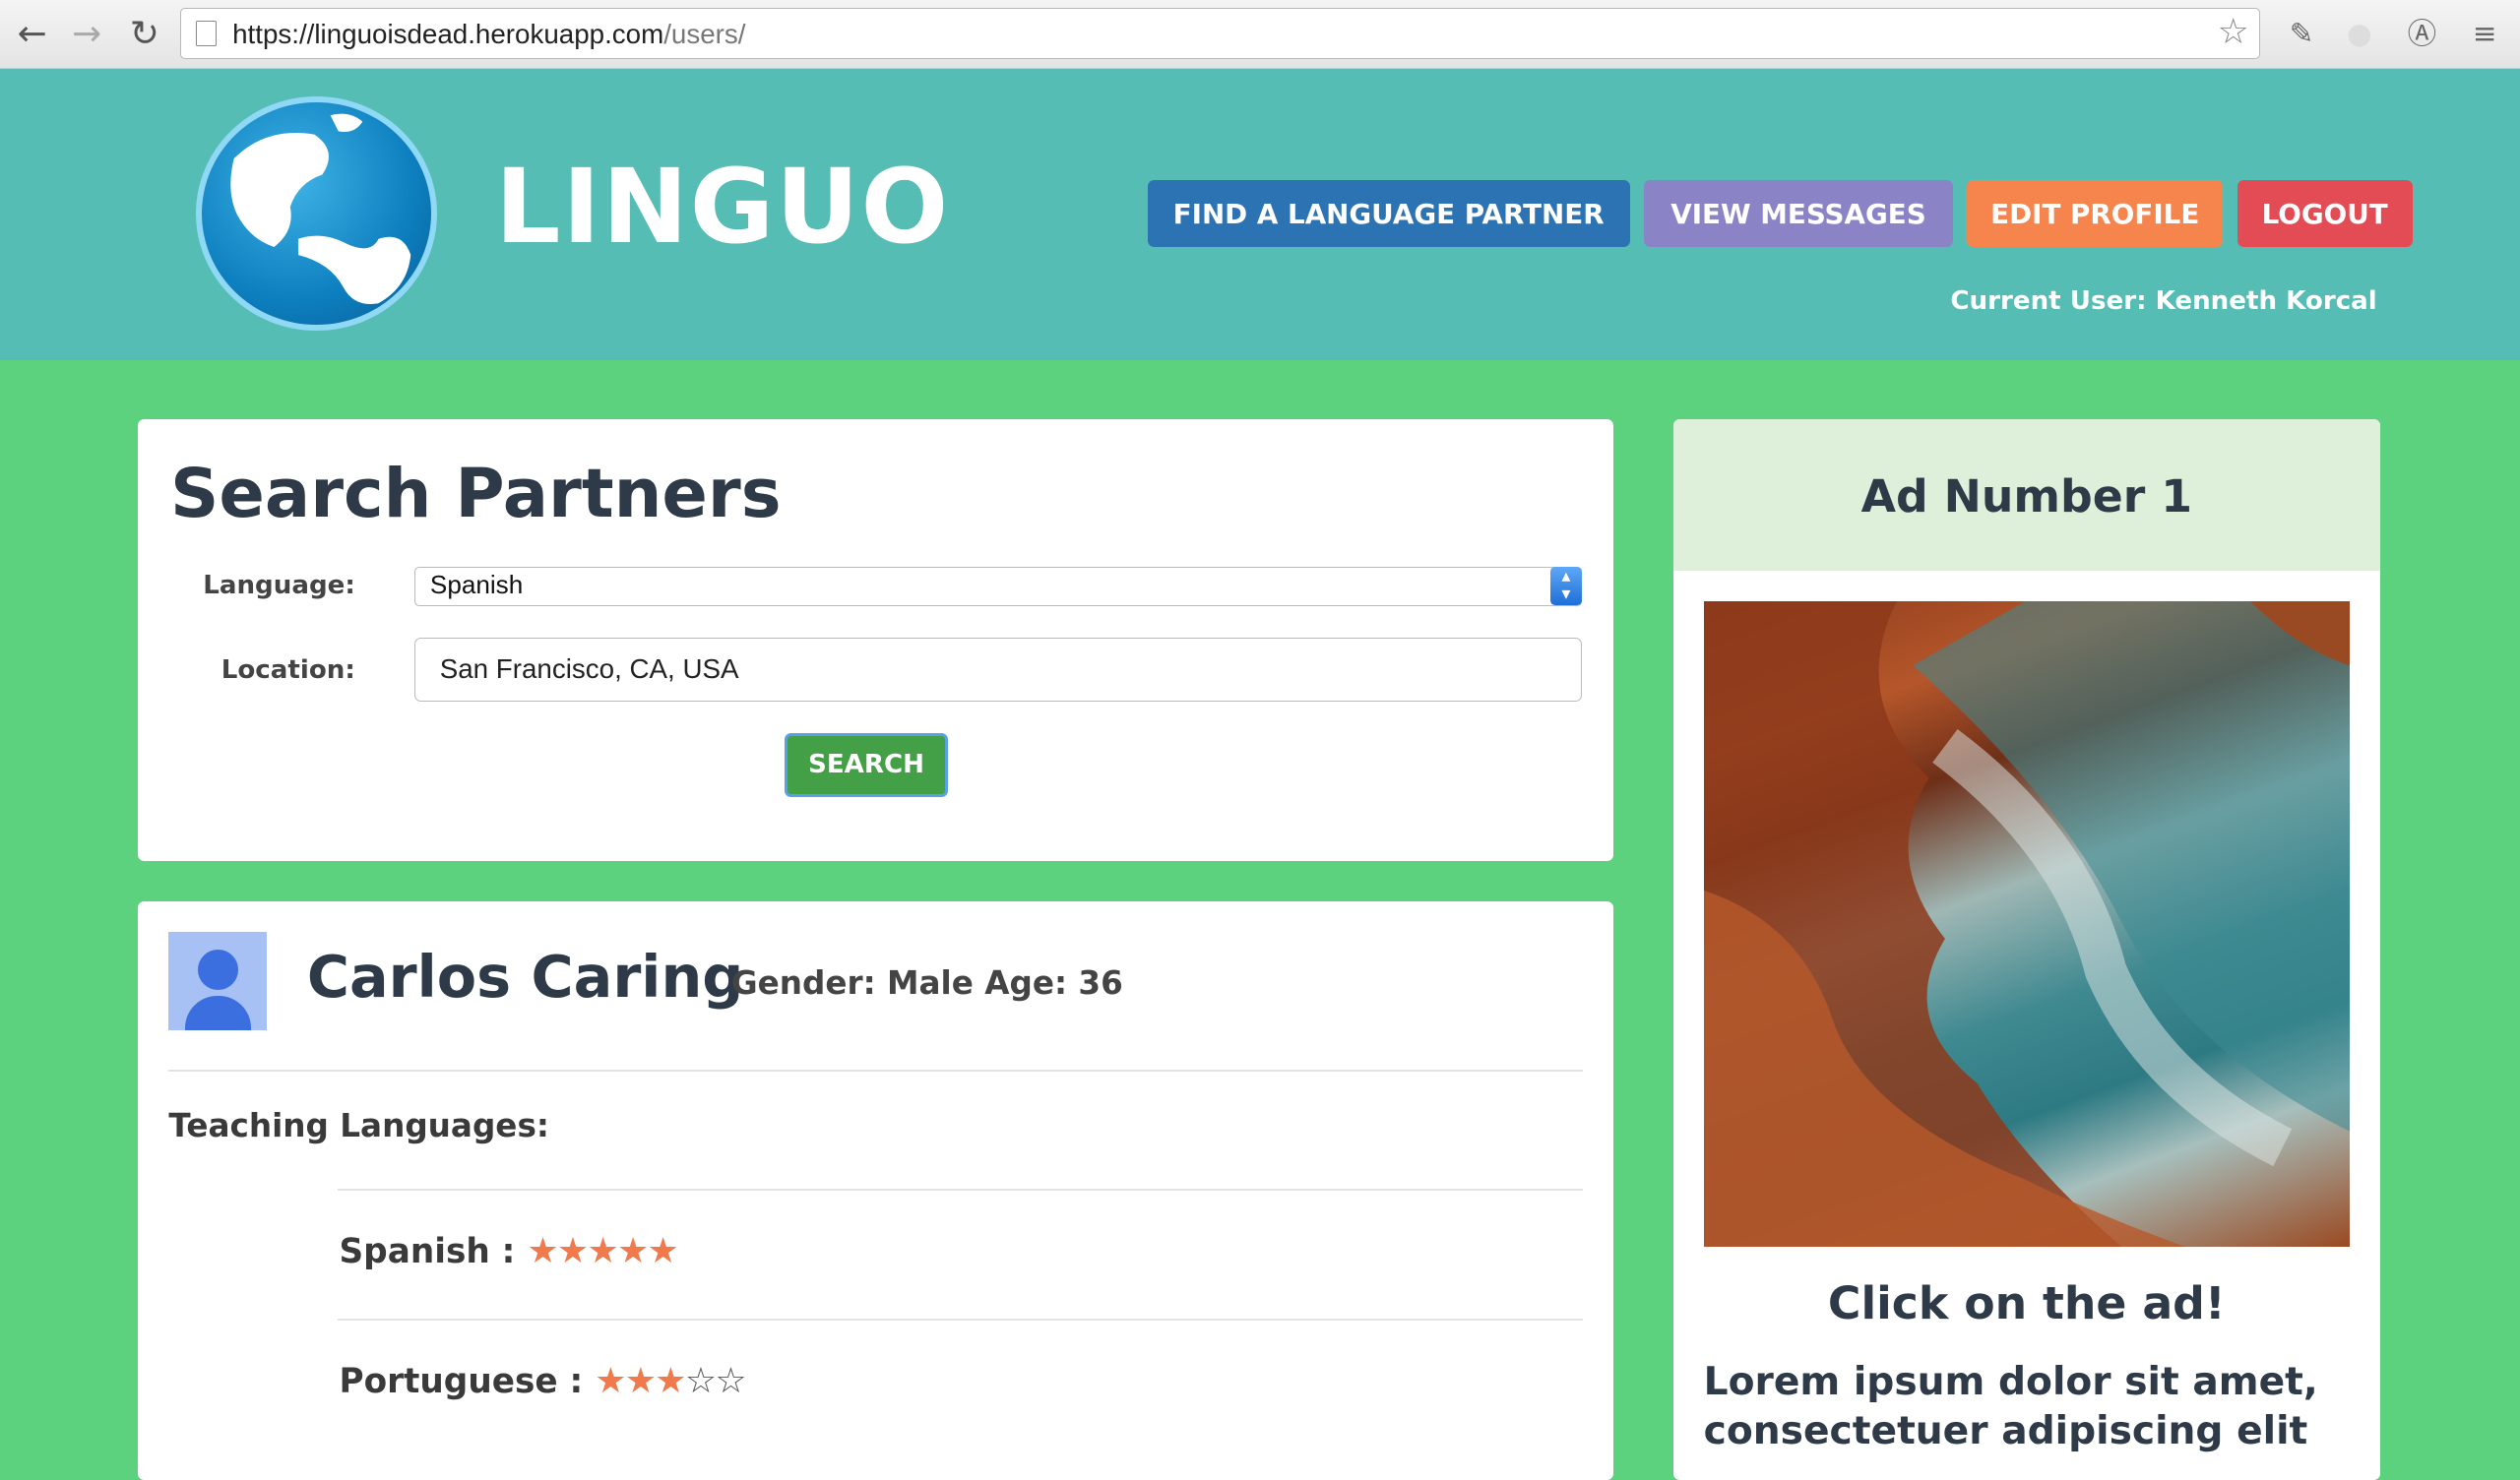 This screenshot has width=2520, height=1480. Describe the element at coordinates (87, 34) in the screenshot. I see `forward-arrow-icon: →` at that location.